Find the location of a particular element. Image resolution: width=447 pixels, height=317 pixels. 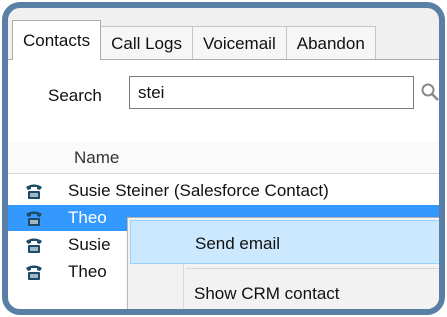

grid-header: Name is located at coordinates (223, 158).